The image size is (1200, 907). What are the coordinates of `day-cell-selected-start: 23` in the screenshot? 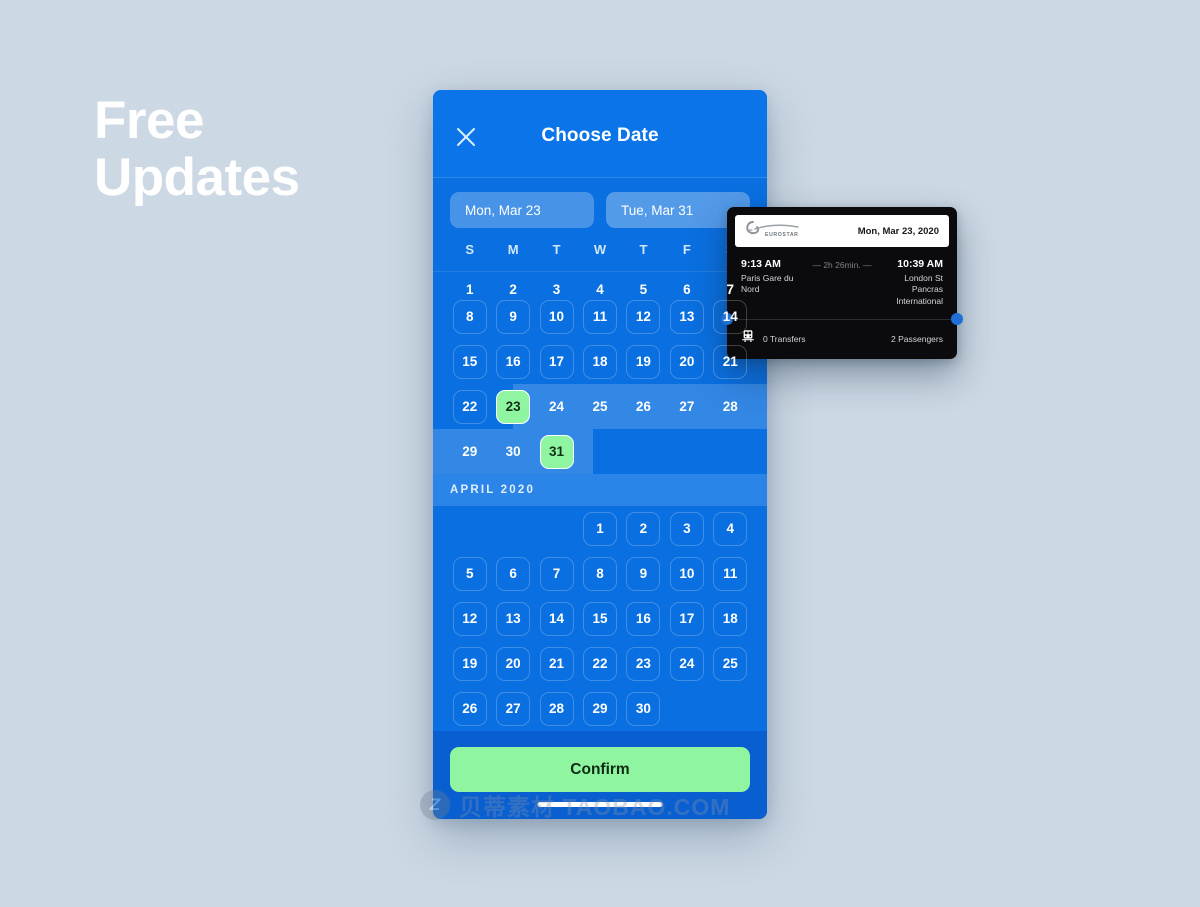 It's located at (513, 406).